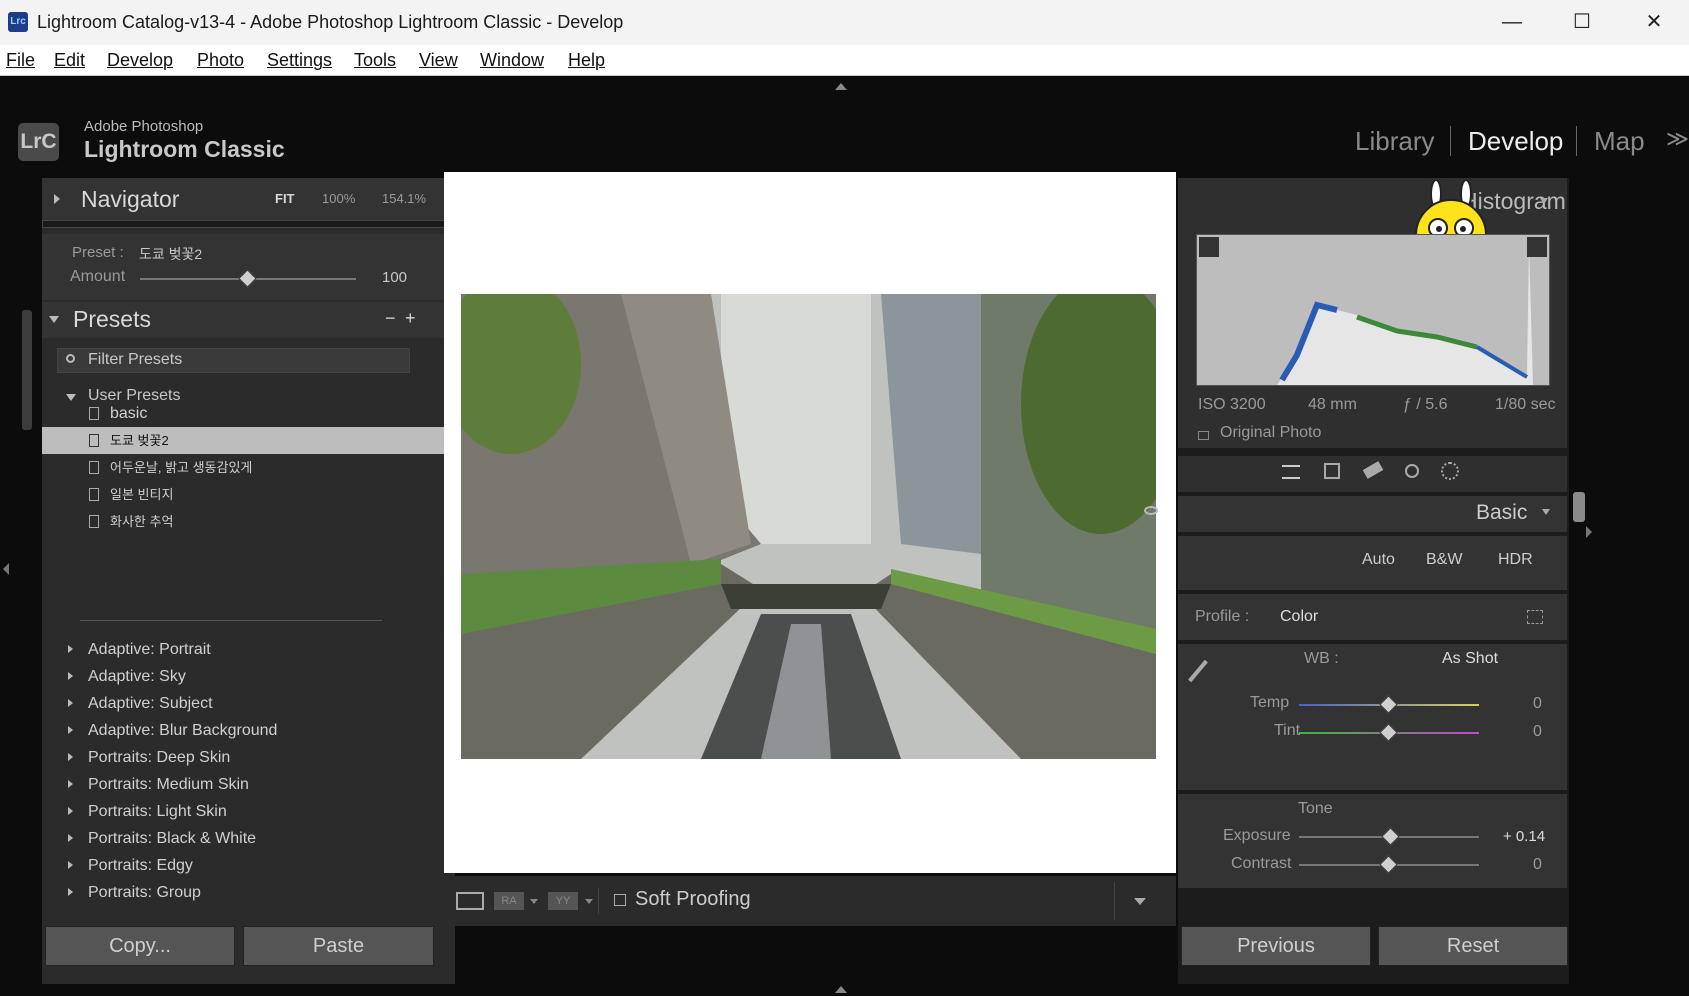  I want to click on preset-group: Adaptive: Portrait, so click(246, 649).